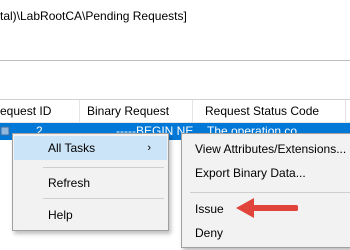 This screenshot has height=250, width=350. Describe the element at coordinates (25, 111) in the screenshot. I see `column-header-request-id: equest ID` at that location.